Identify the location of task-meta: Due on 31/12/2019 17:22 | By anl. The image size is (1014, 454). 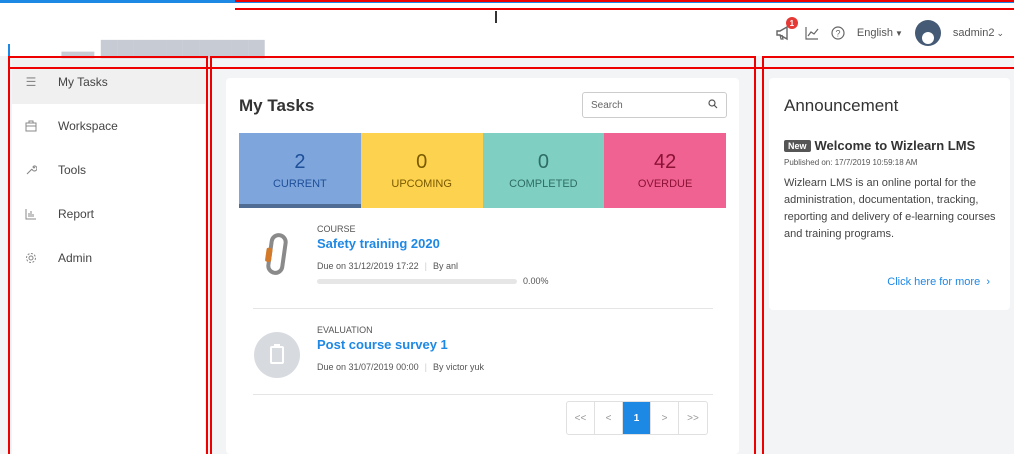
(387, 266).